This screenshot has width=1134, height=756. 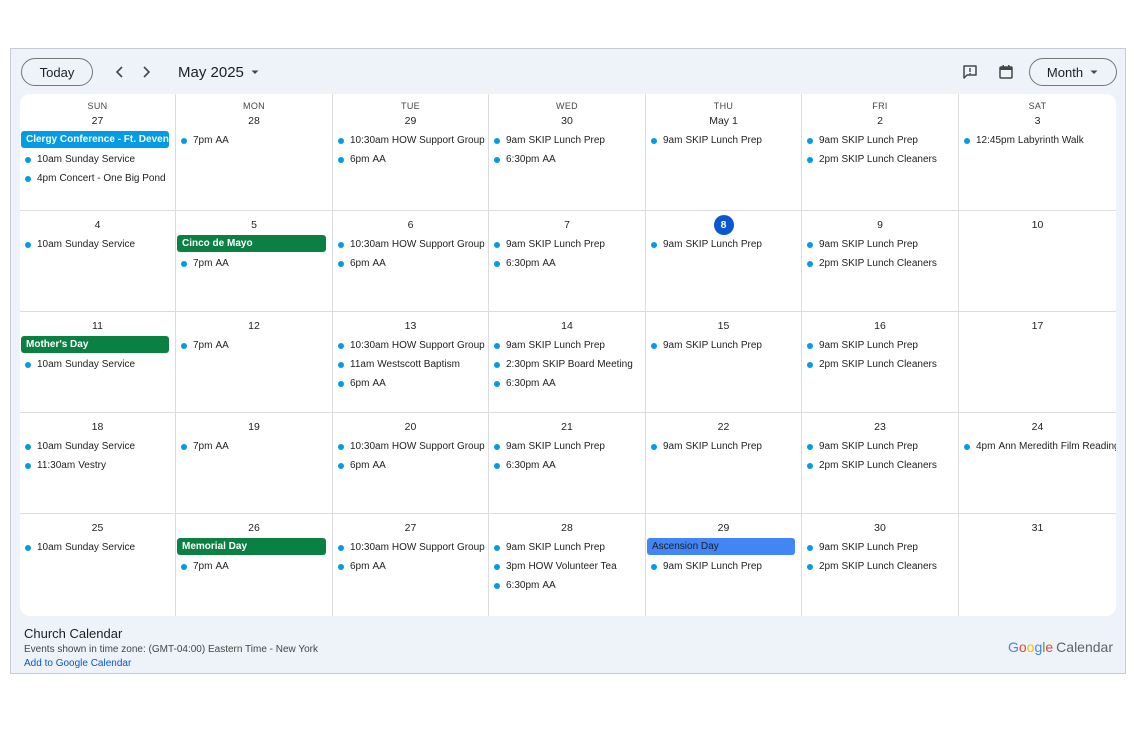 I want to click on date-number: 4, so click(x=97, y=225).